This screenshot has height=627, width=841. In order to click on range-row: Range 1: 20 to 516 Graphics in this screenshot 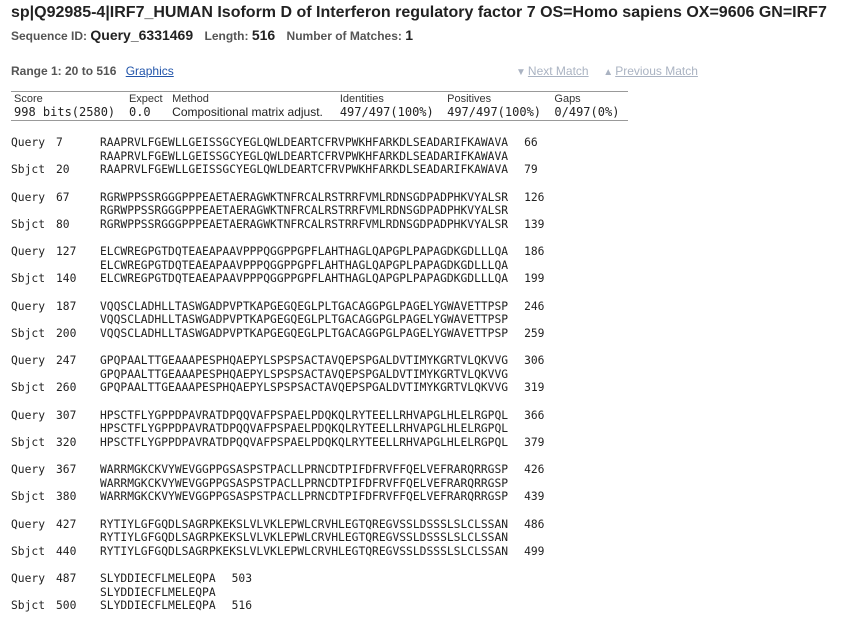, I will do `click(92, 71)`.